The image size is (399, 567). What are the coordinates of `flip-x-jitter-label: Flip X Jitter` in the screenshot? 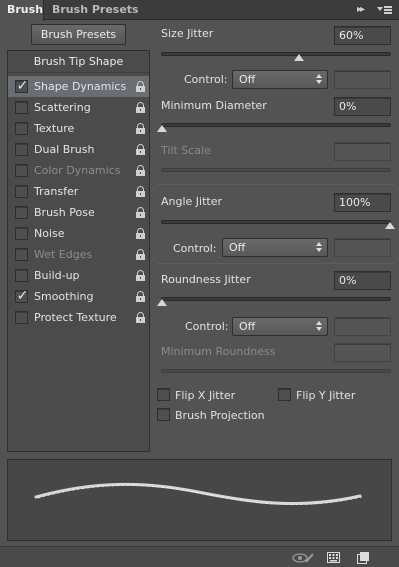 It's located at (205, 395).